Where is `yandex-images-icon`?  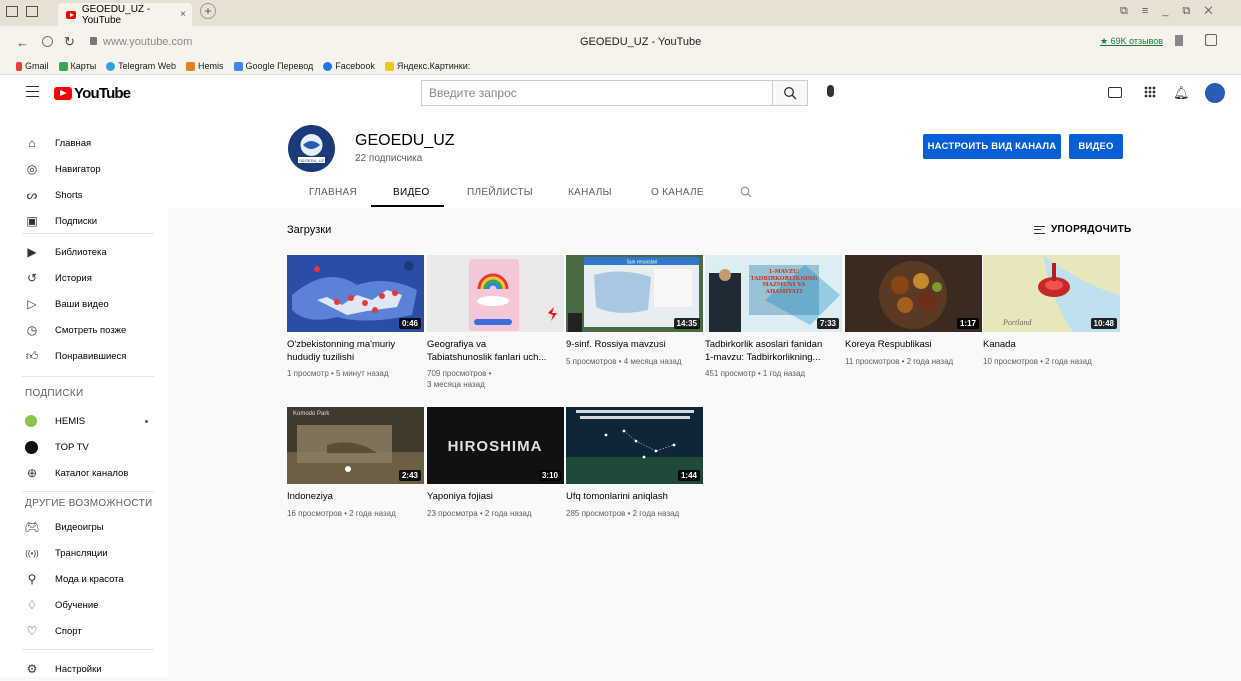
yandex-images-icon is located at coordinates (389, 66).